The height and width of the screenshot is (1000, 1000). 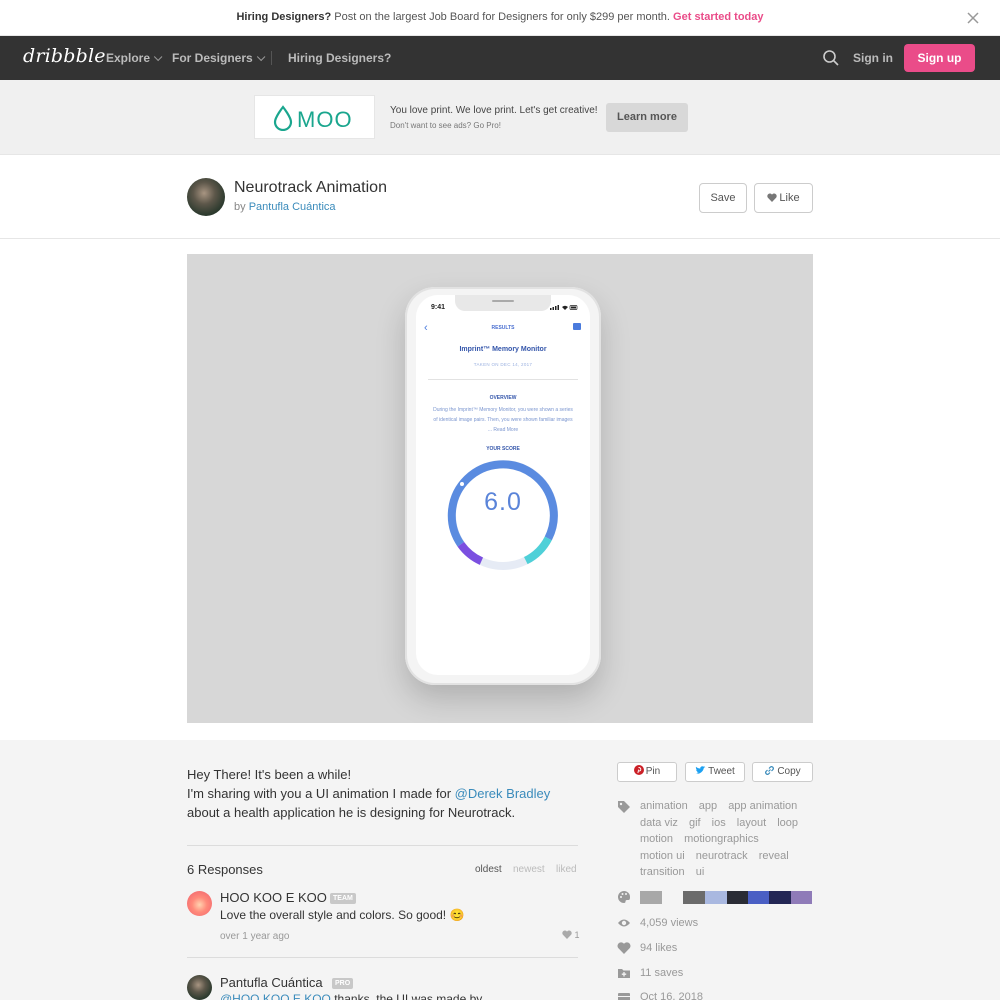 What do you see at coordinates (718, 17) in the screenshot?
I see `promo-cta-link: Get started today` at bounding box center [718, 17].